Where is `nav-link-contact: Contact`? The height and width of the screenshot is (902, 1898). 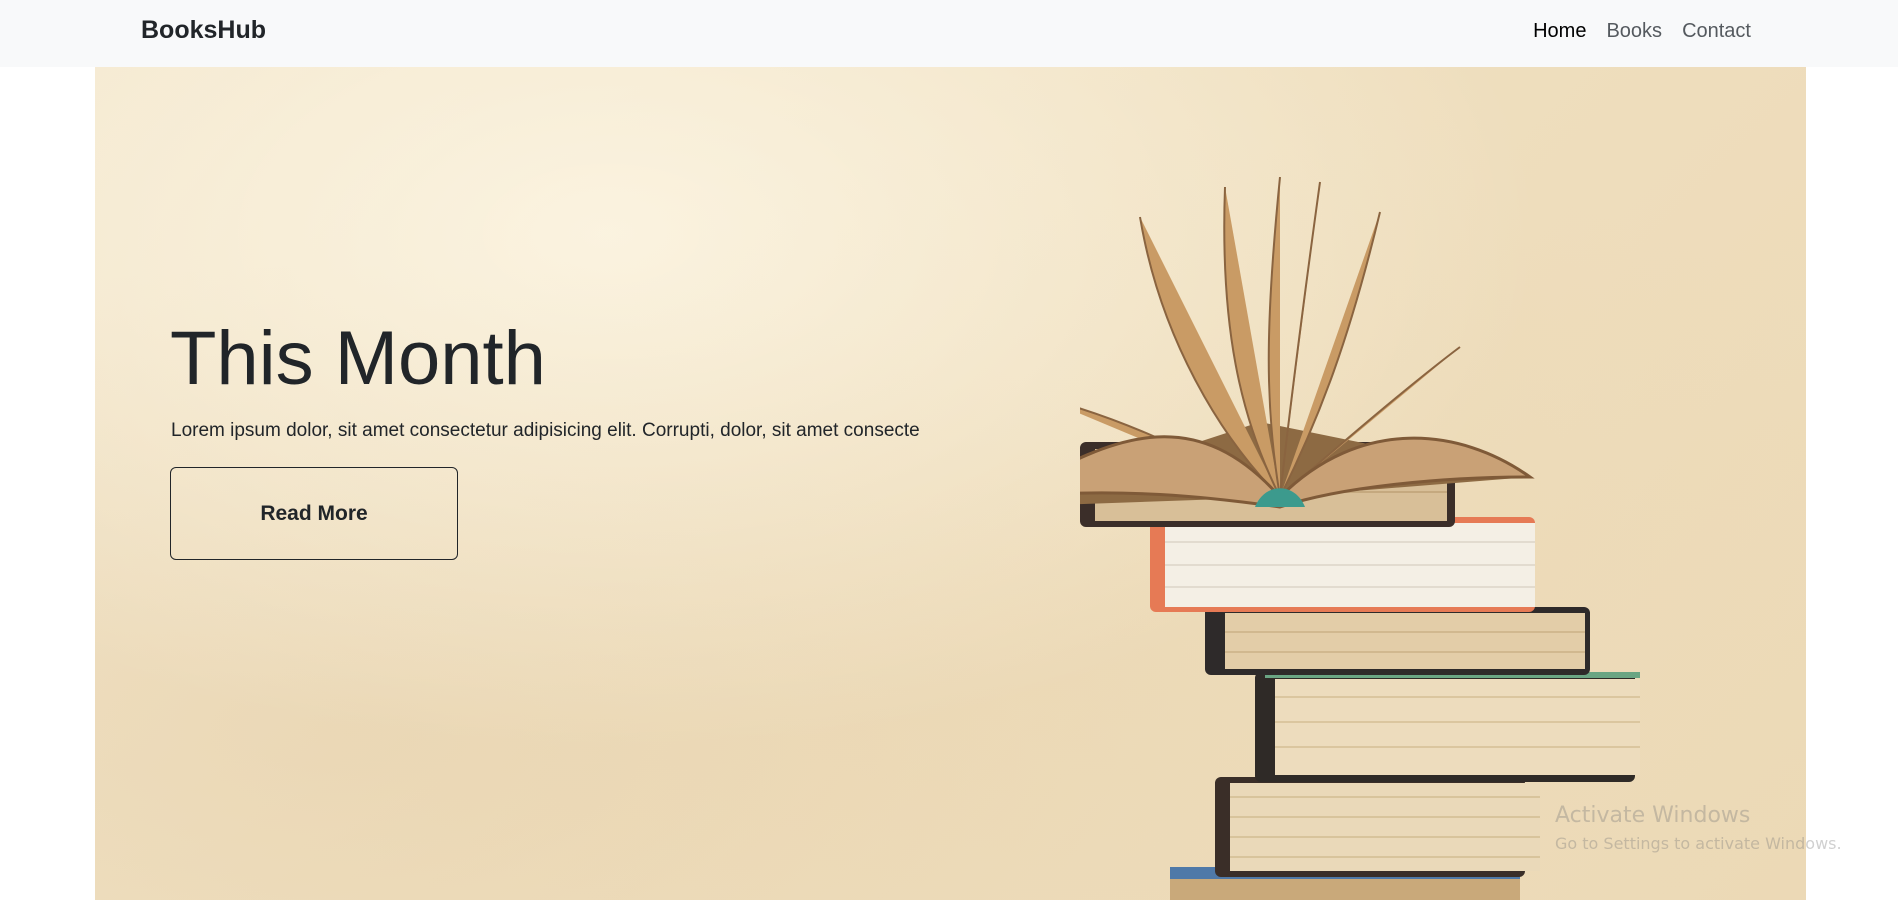 nav-link-contact: Contact is located at coordinates (1716, 31).